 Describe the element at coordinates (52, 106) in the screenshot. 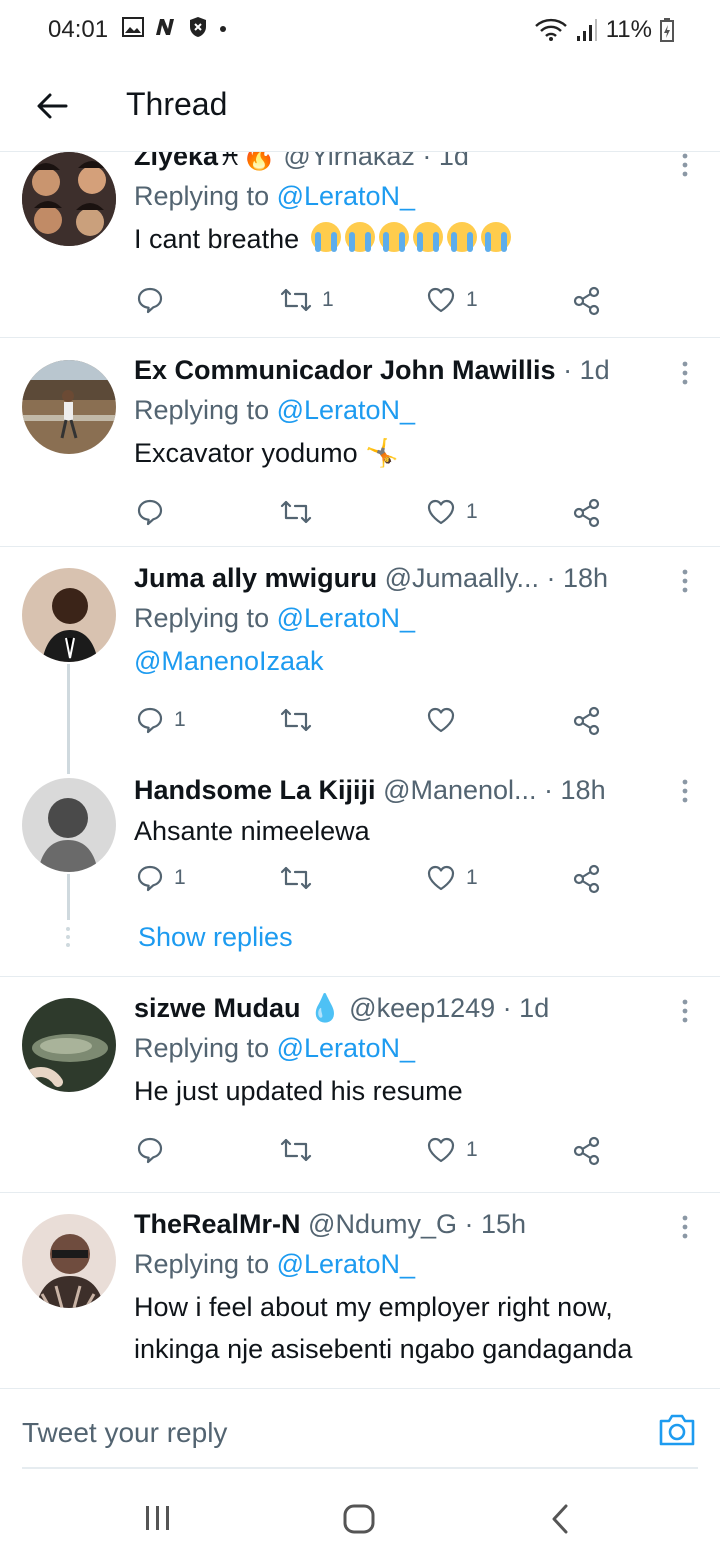

I see `back-arrow-icon` at that location.